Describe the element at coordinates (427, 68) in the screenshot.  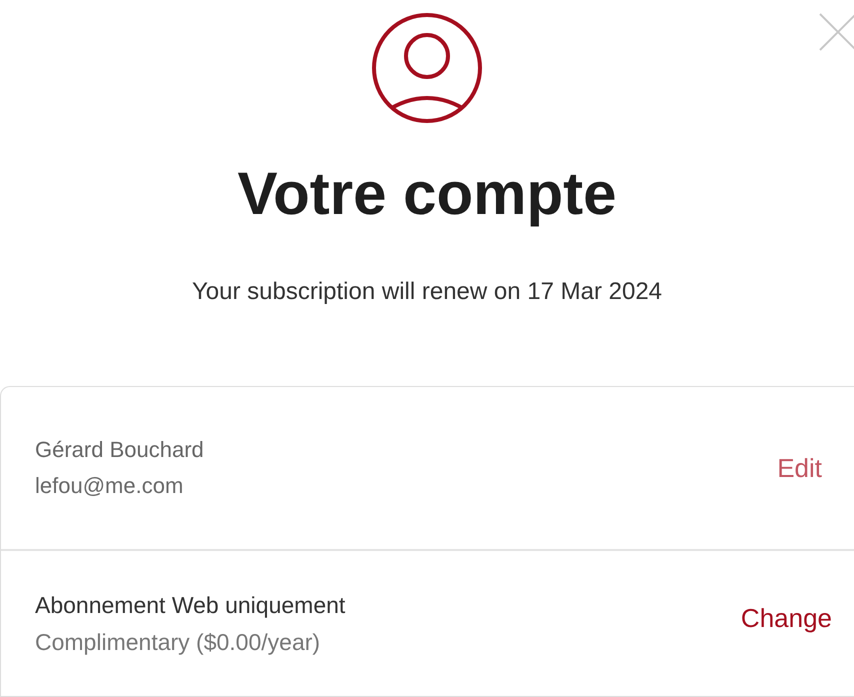
I see `user-icon` at that location.